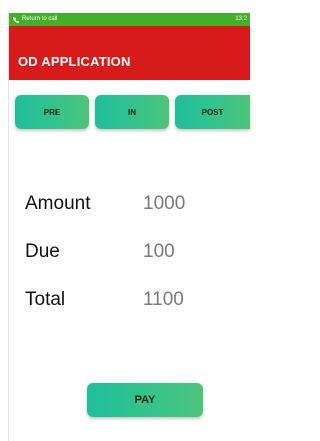 This screenshot has width=320, height=441. I want to click on phase-tabs: PRE IN POST, so click(129, 112).